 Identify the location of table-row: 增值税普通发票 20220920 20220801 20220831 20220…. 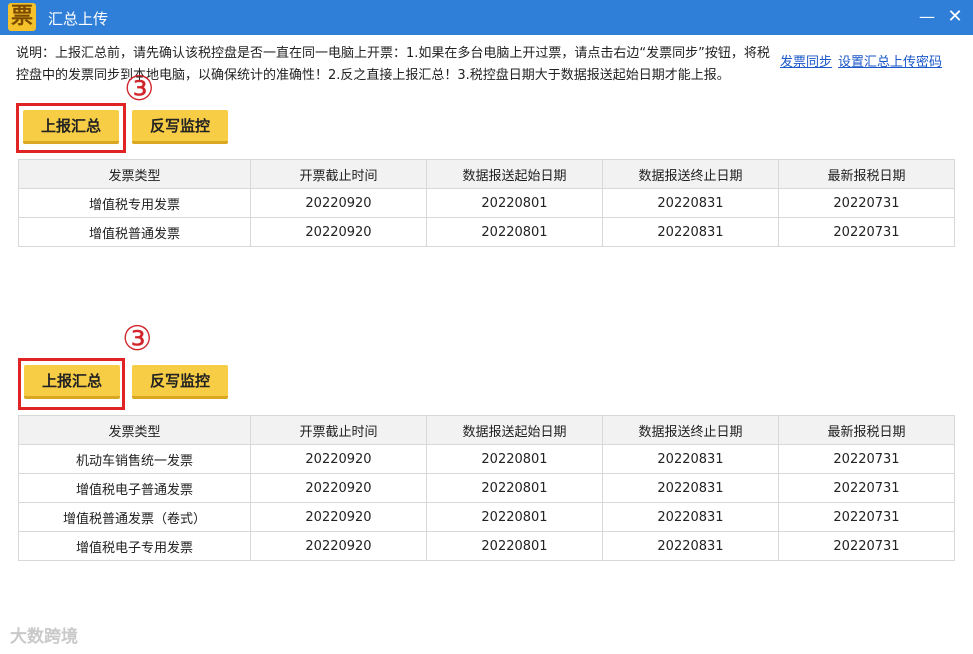
(486, 232).